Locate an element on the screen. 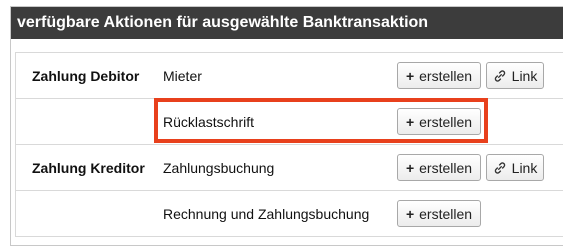 The width and height of the screenshot is (563, 246). link-mieter-button: Link is located at coordinates (515, 75).